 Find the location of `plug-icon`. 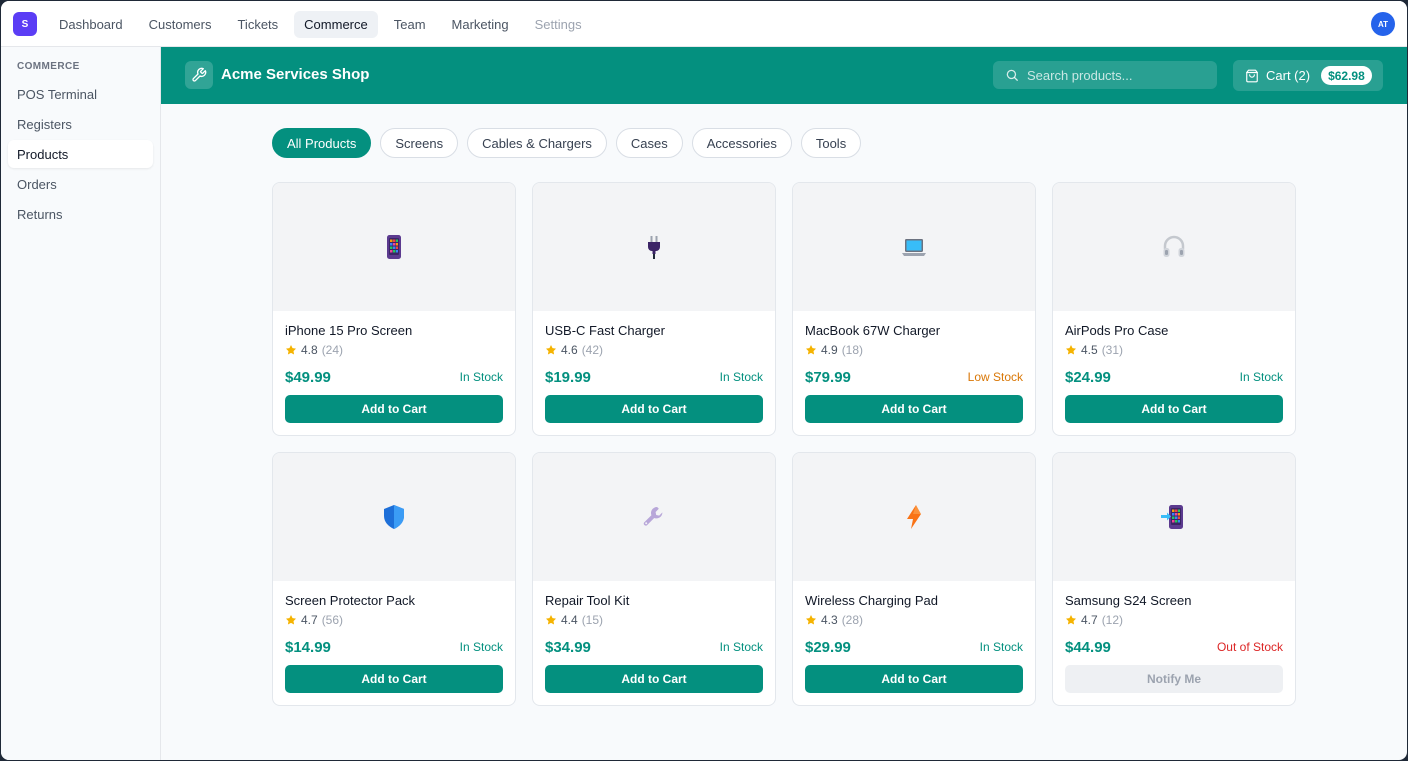

plug-icon is located at coordinates (654, 247).